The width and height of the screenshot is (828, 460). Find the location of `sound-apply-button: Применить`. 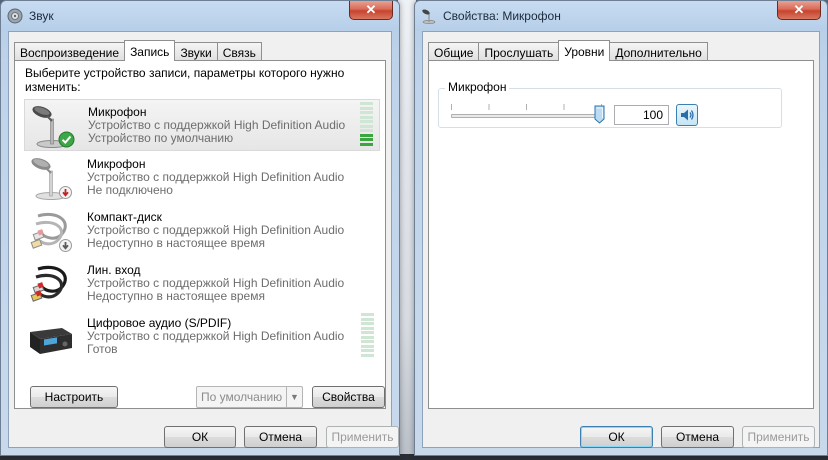

sound-apply-button: Применить is located at coordinates (362, 437).